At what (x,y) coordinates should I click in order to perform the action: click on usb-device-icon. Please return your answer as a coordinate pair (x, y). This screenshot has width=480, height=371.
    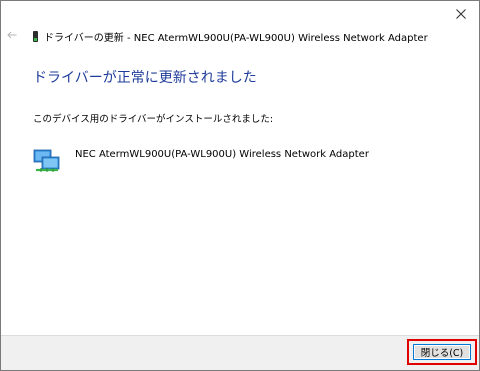
    Looking at the image, I should click on (35, 36).